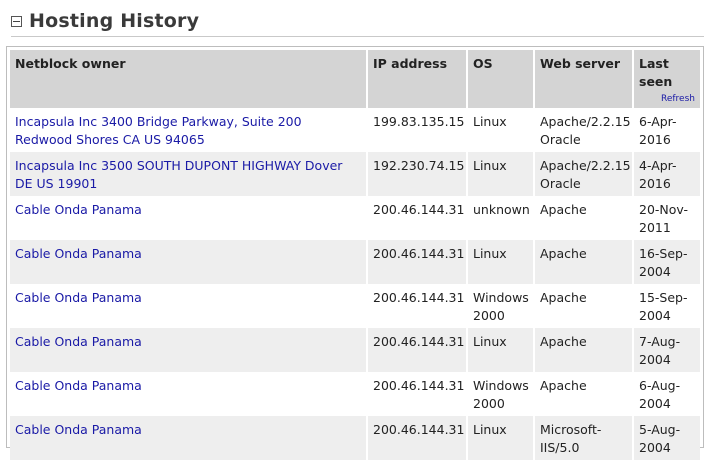 This screenshot has height=464, width=718. Describe the element at coordinates (501, 218) in the screenshot. I see `os-cell: unknown` at that location.